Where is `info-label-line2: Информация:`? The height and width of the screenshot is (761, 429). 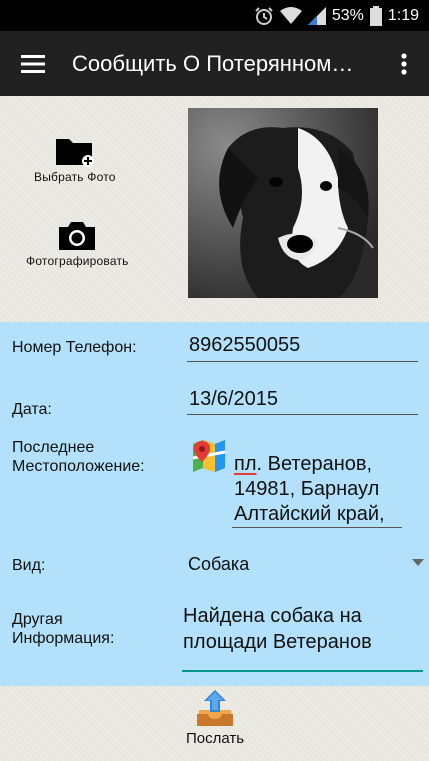
info-label-line2: Информация: is located at coordinates (63, 638).